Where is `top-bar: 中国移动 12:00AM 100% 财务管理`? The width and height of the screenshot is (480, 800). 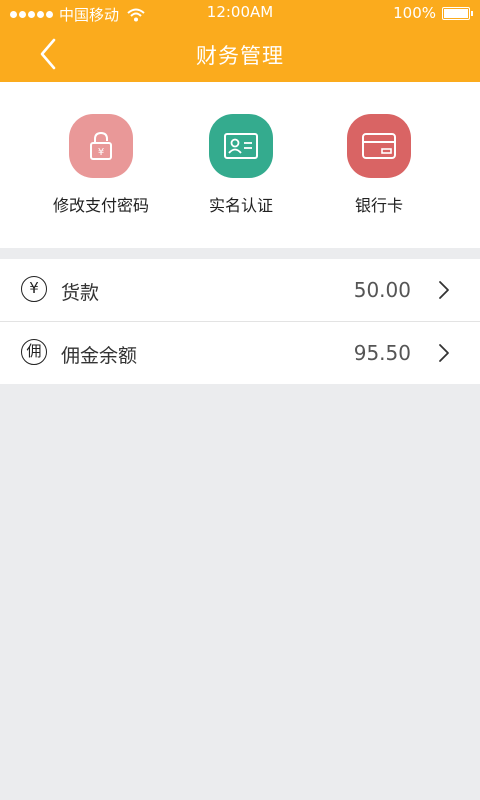
top-bar: 中国移动 12:00AM 100% 财务管理 is located at coordinates (240, 41).